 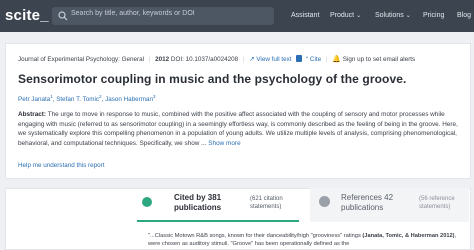 What do you see at coordinates (273, 59) in the screenshot?
I see `view-full-text-link: View full text` at bounding box center [273, 59].